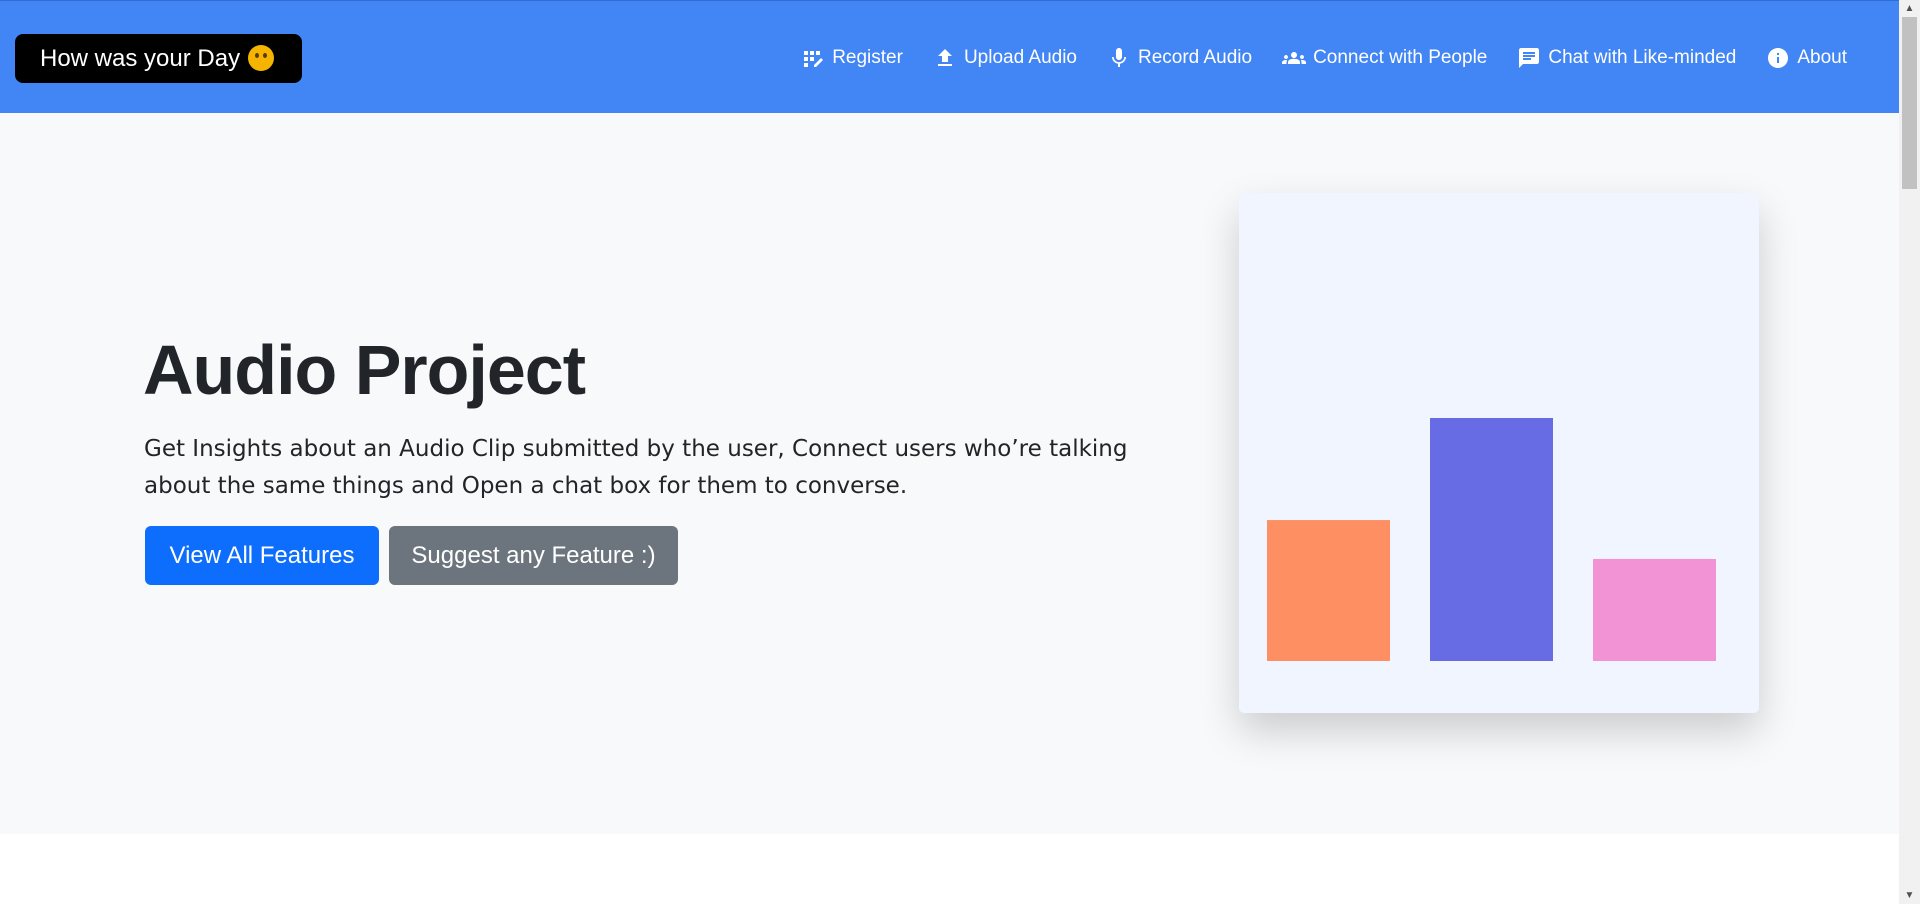  I want to click on nav-item-upload-audio: Upload Audio, so click(1005, 58).